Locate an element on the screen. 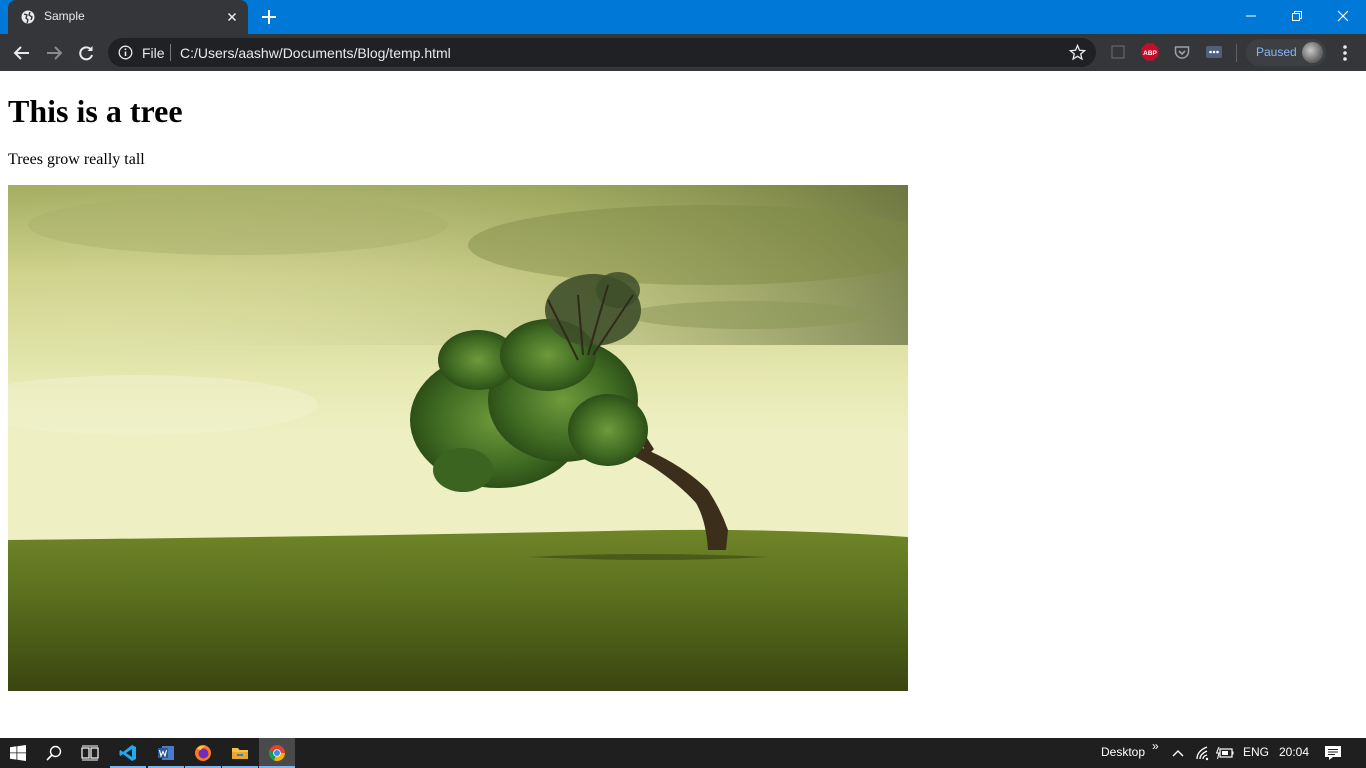 The height and width of the screenshot is (768, 1366). taskbar-clock: 20:04 is located at coordinates (1294, 752).